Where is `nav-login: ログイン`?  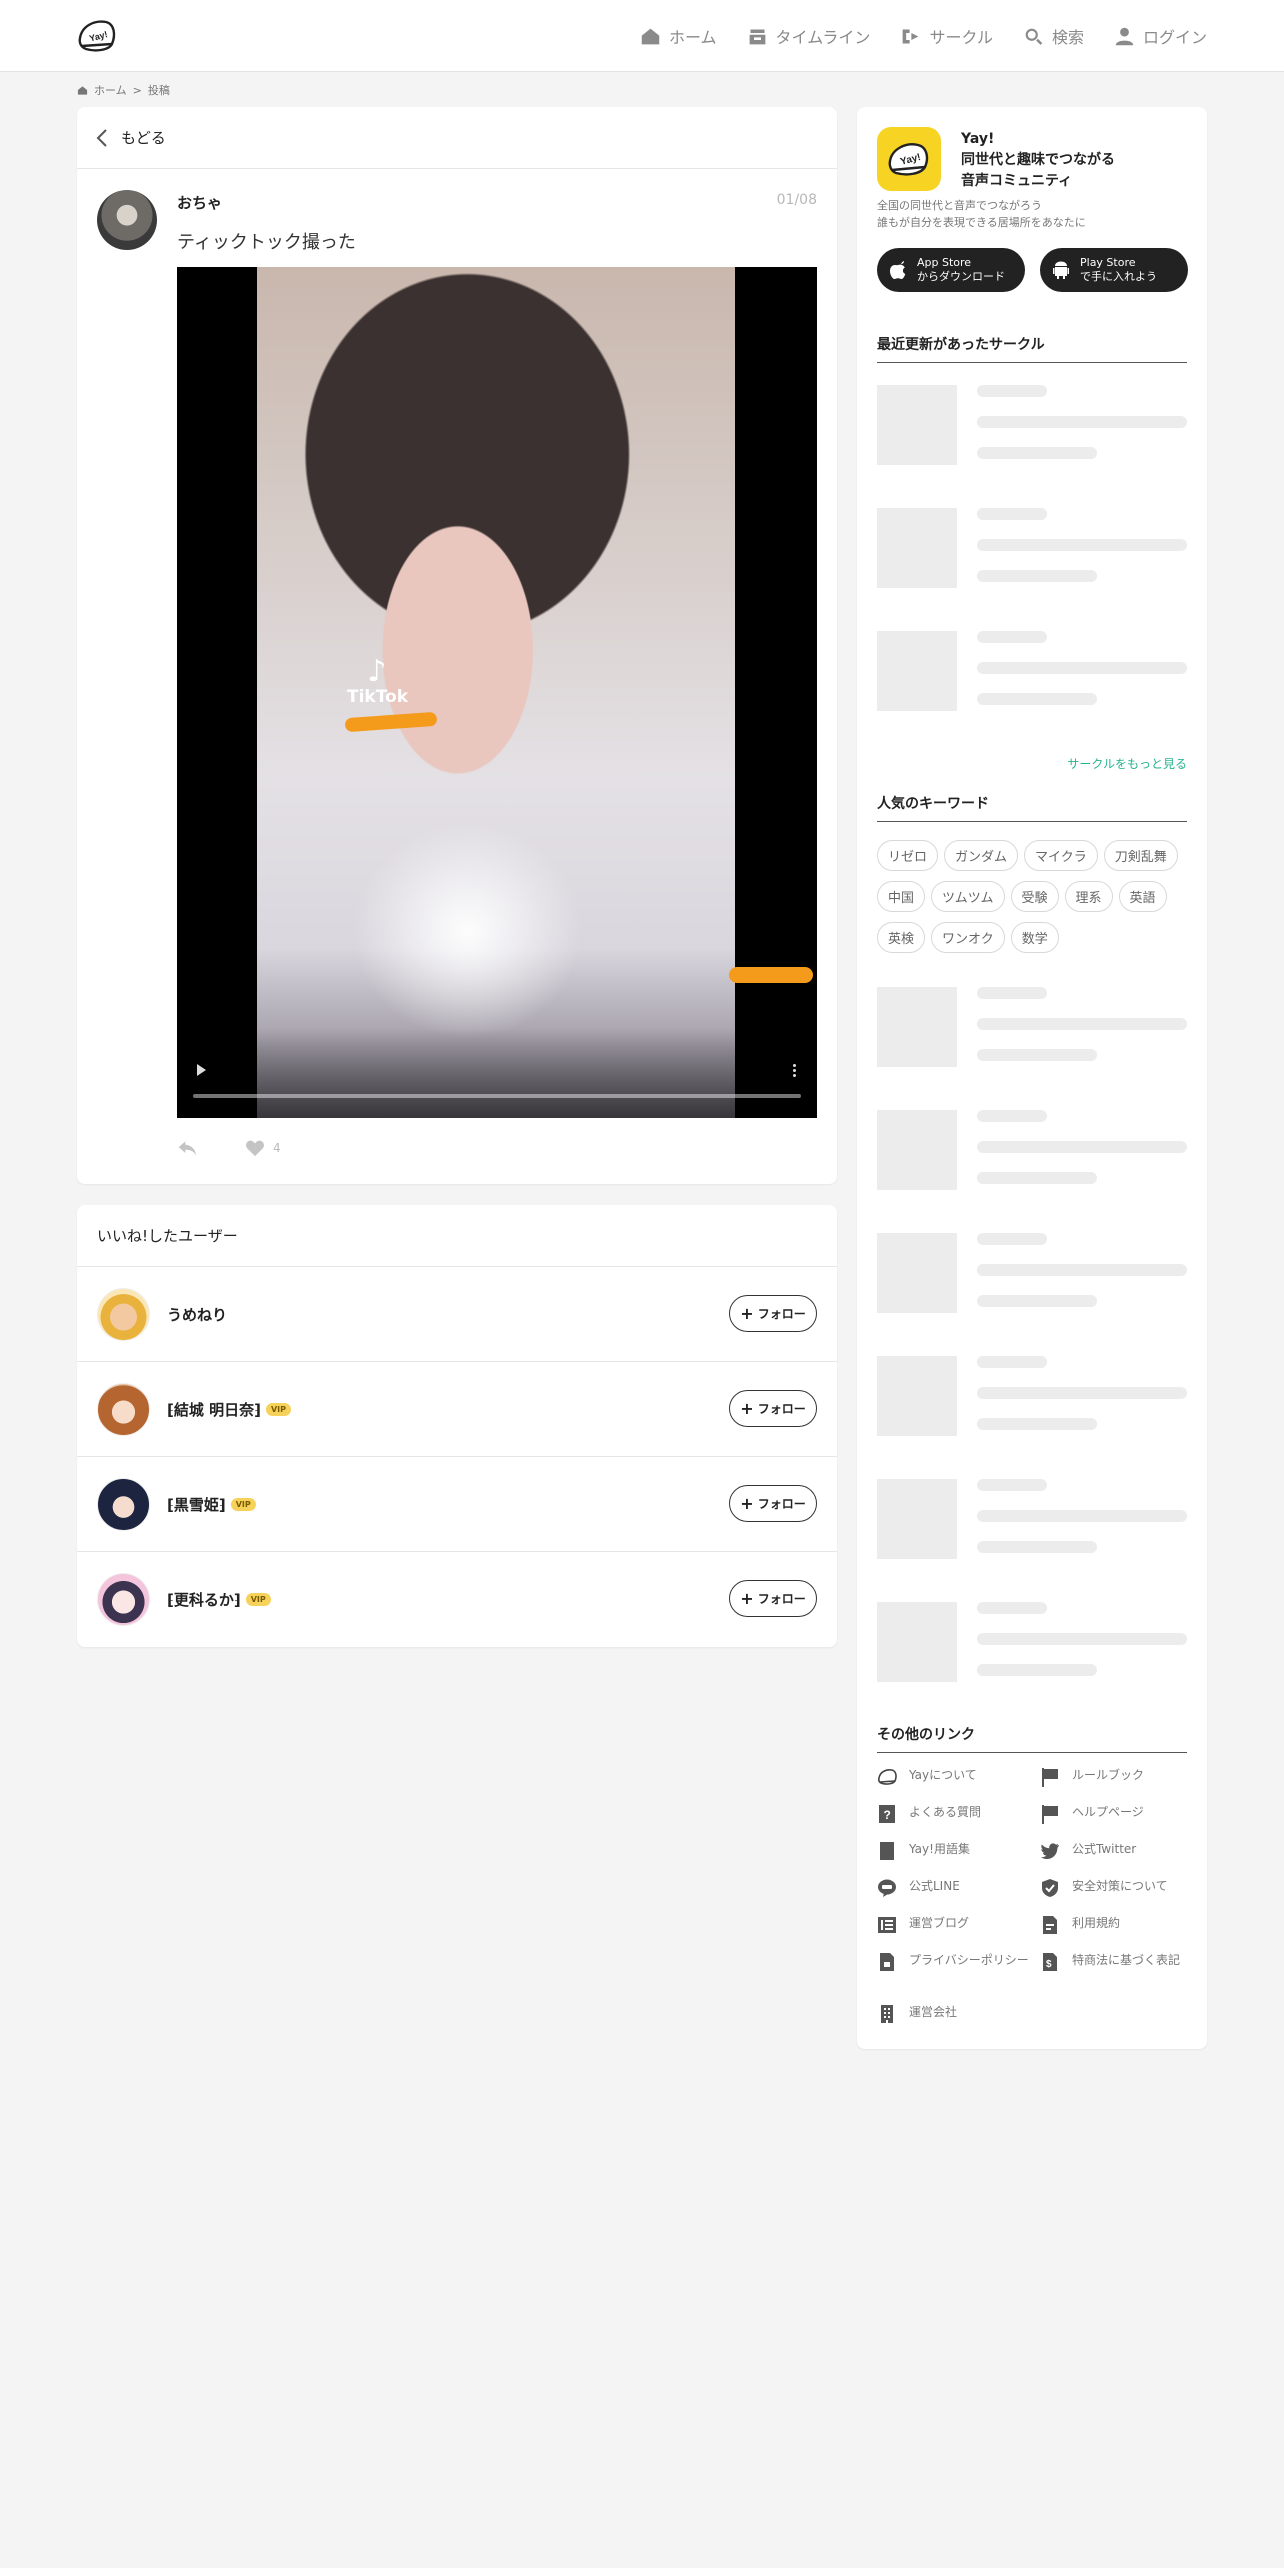 nav-login: ログイン is located at coordinates (1160, 36).